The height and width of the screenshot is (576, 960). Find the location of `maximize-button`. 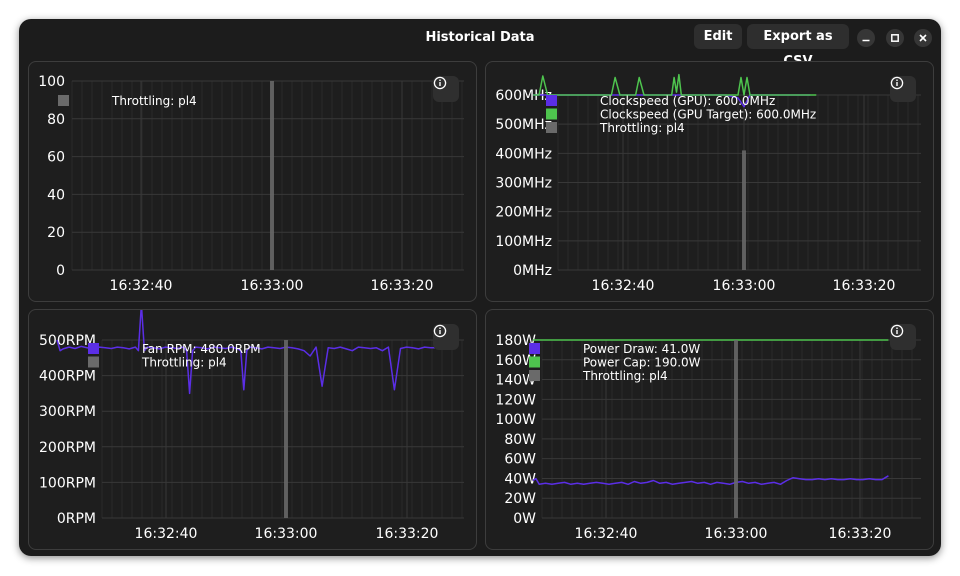

maximize-button is located at coordinates (895, 38).